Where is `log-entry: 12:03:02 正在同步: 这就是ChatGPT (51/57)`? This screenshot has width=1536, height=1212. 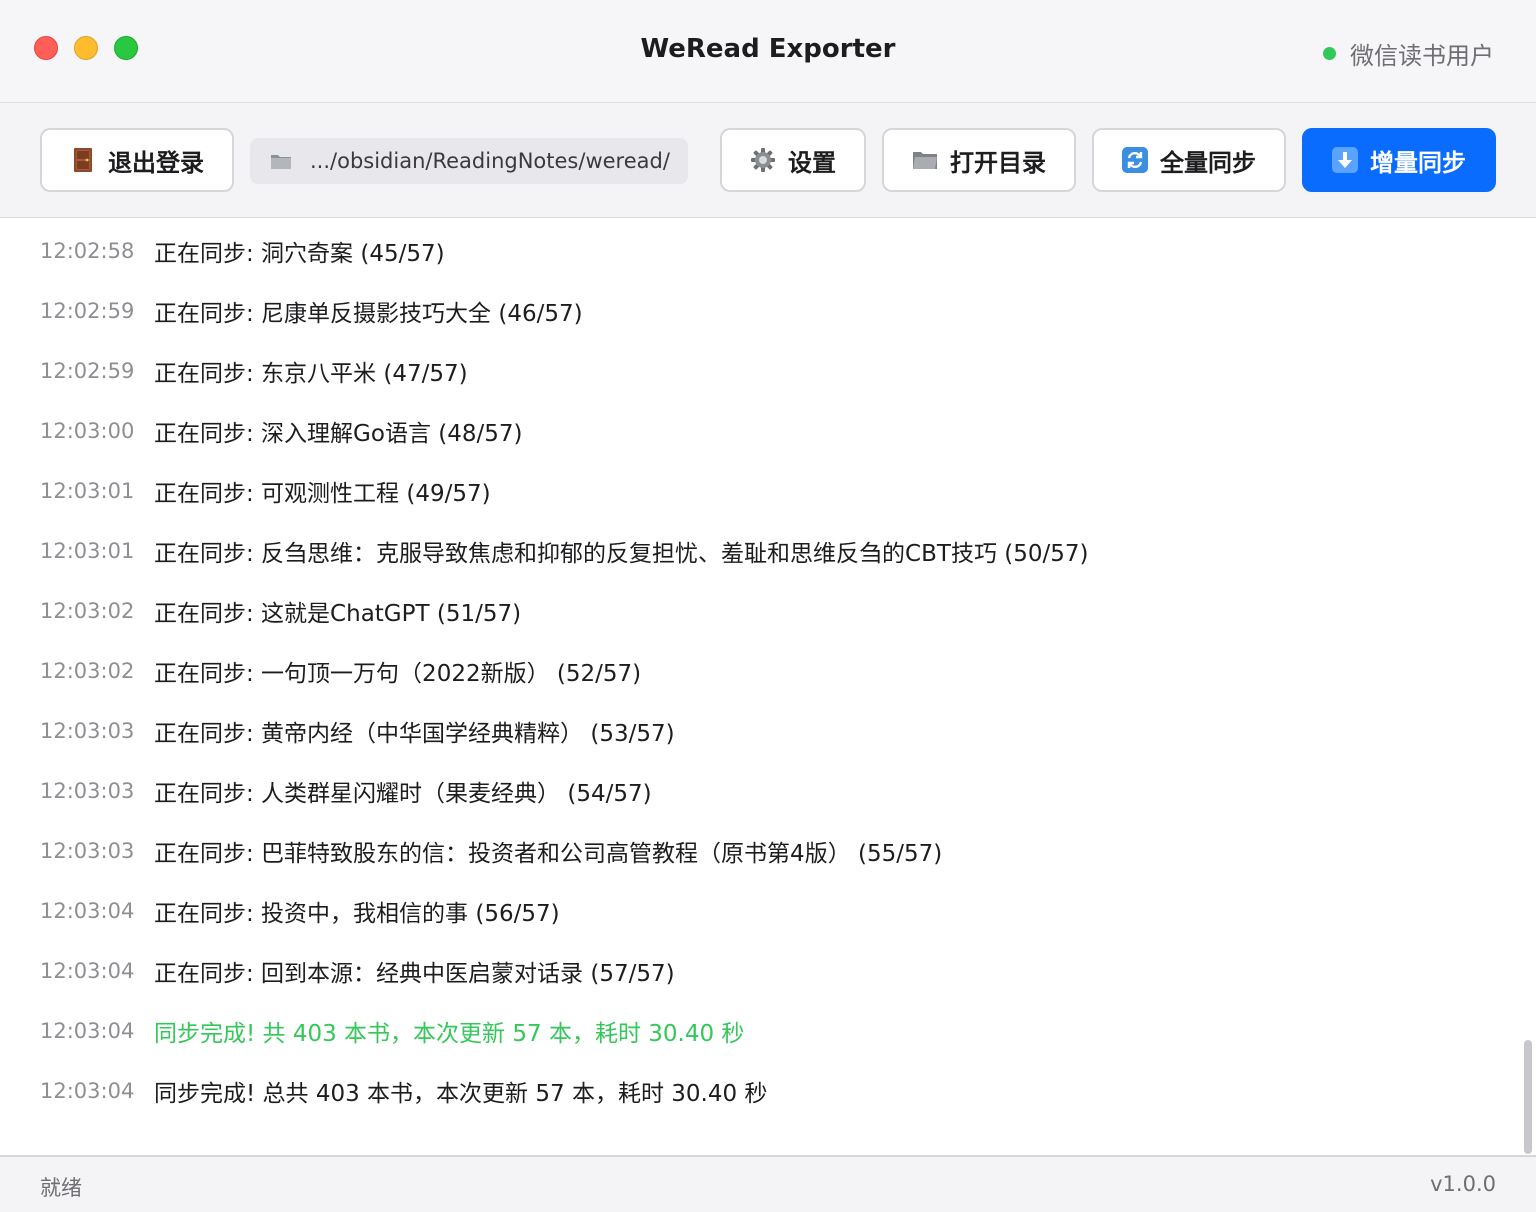
log-entry: 12:03:02 正在同步: 这就是ChatGPT (51/57) is located at coordinates (280, 611).